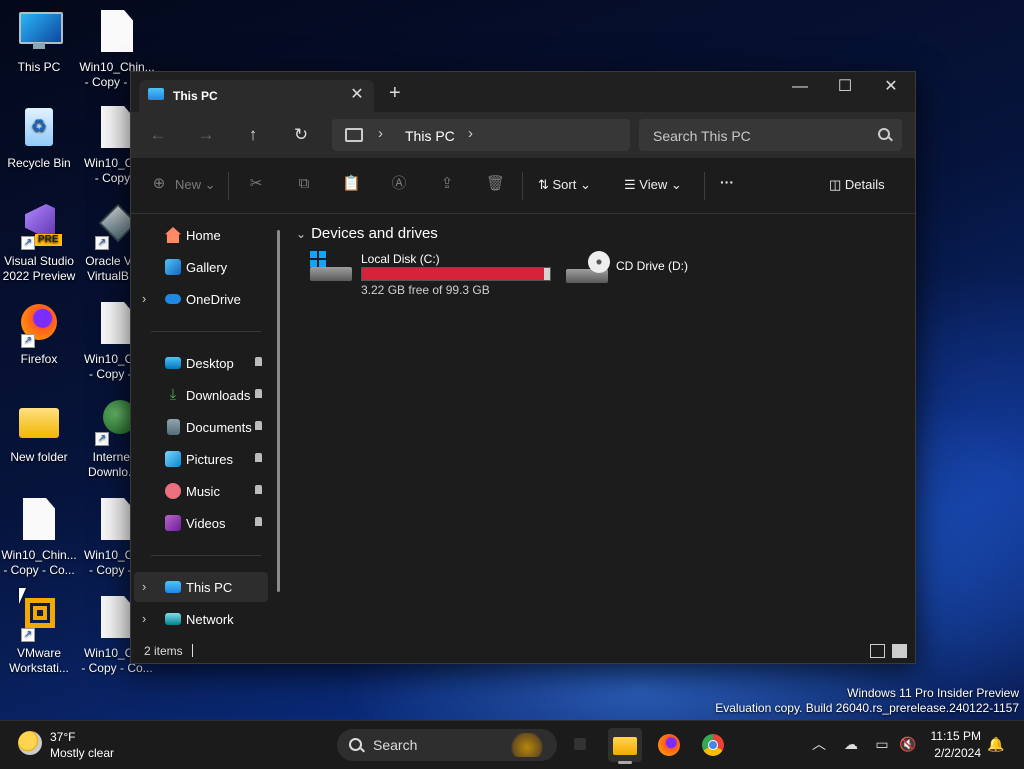  I want to click on notifications-bell-icon: 🔔, so click(996, 744).